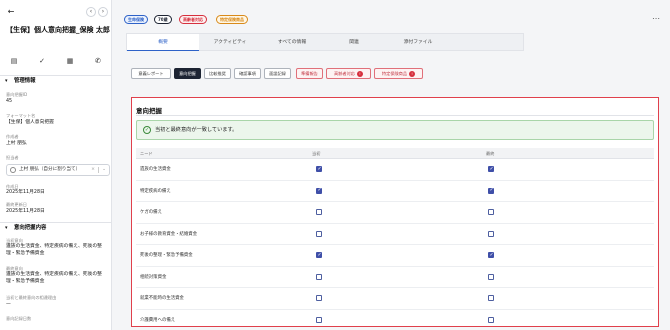  I want to click on table-row: 相続対策資金, so click(395, 277).